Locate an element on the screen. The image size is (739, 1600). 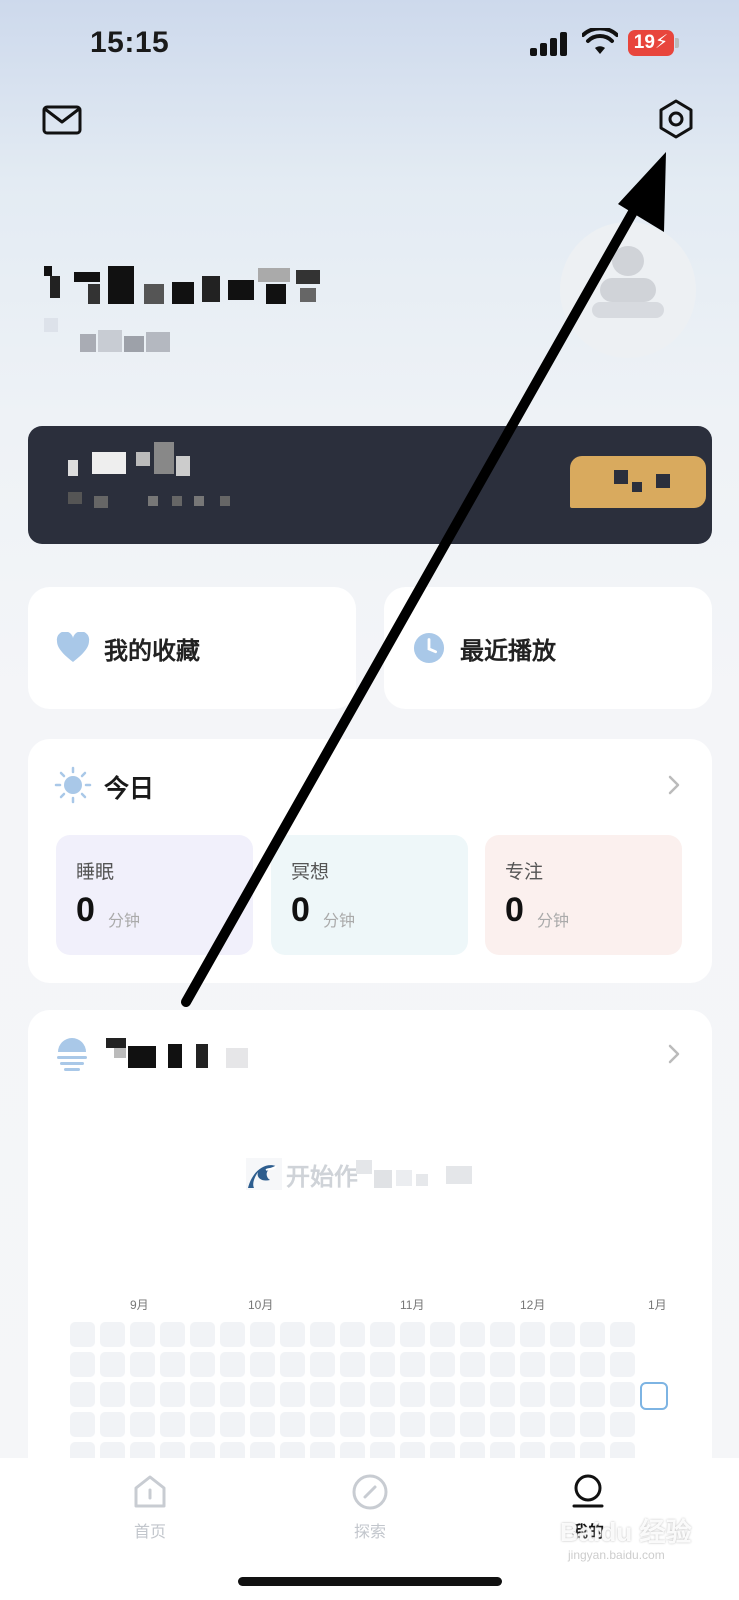
membership-banner is located at coordinates (370, 485).